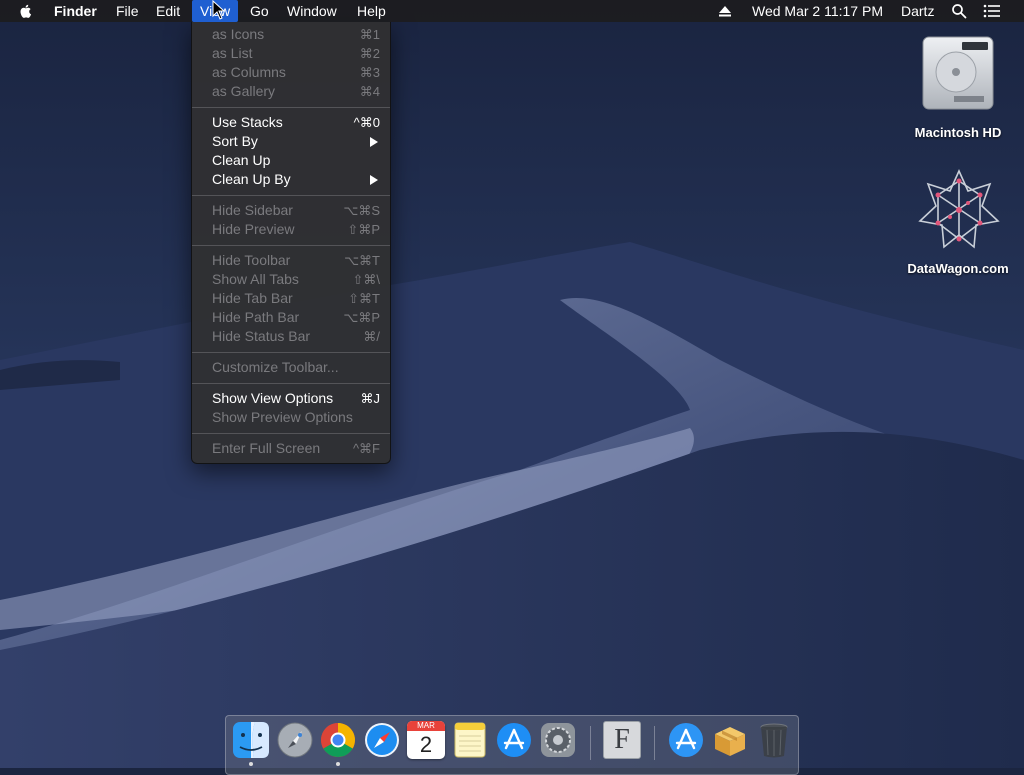  I want to click on menu-item-show-preview-options: Show Preview Options, so click(291, 417).